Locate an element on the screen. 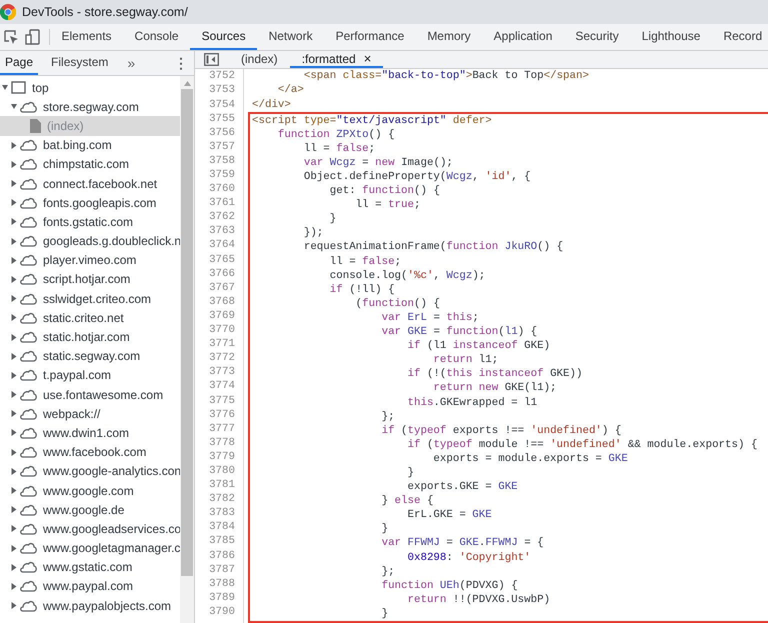 This screenshot has height=623, width=768. panel-tab: Record is located at coordinates (740, 37).